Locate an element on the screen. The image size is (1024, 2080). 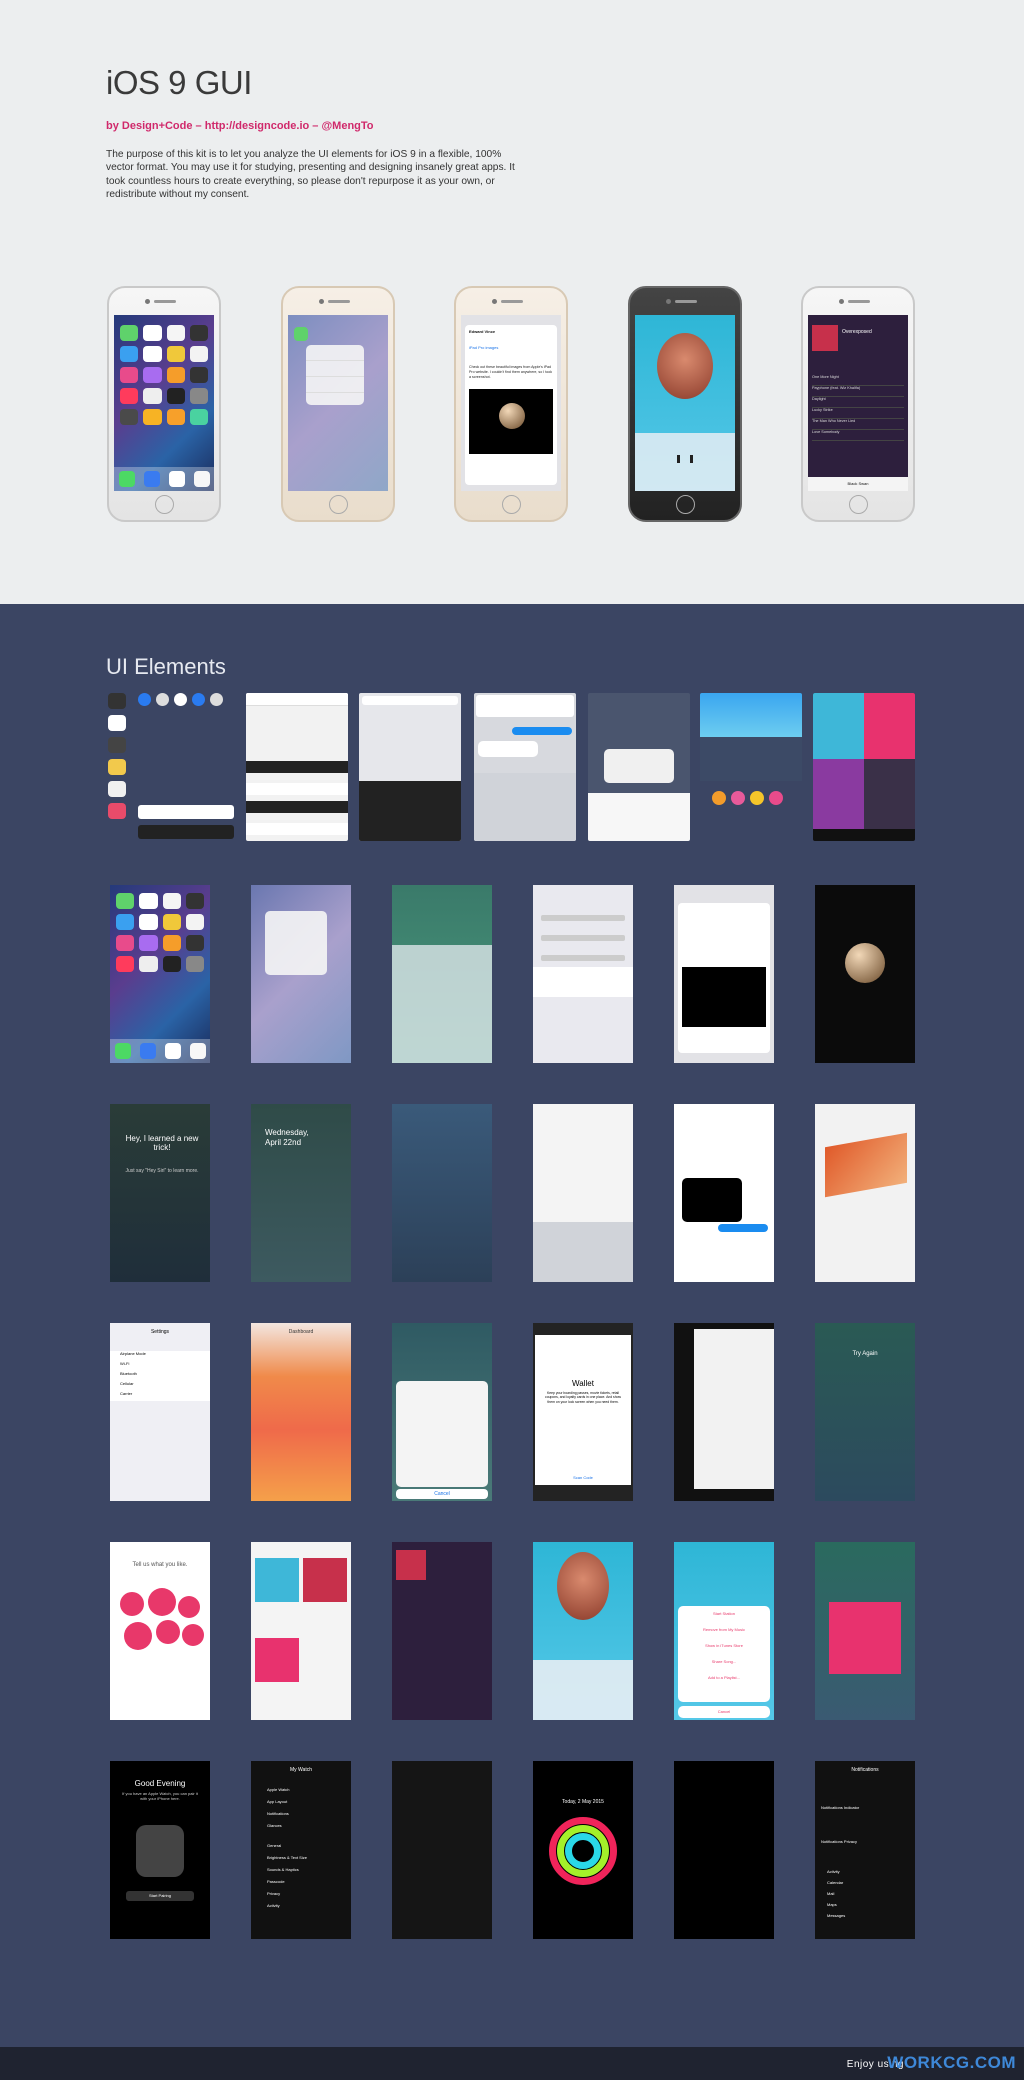
thumb-share-sheet: Cancel is located at coordinates (442, 1412).